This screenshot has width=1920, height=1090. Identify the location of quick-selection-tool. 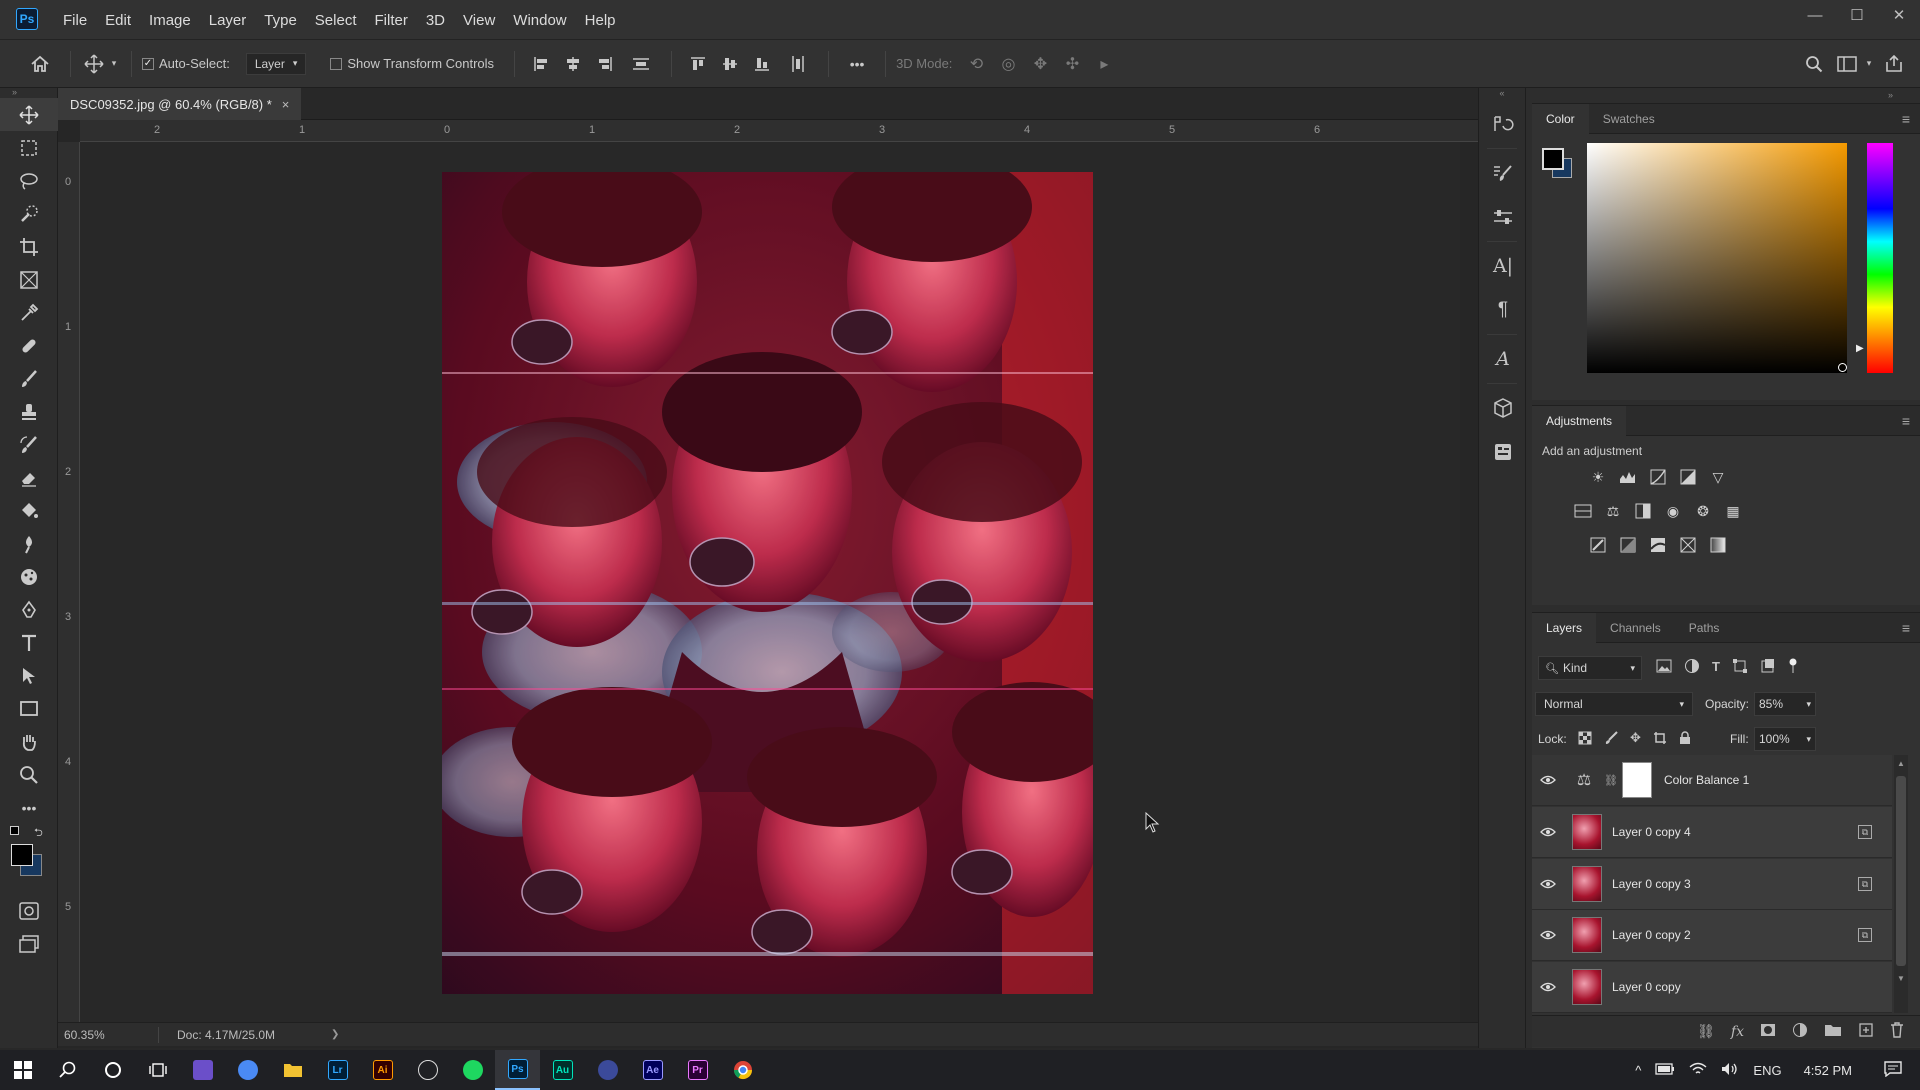
(29, 213).